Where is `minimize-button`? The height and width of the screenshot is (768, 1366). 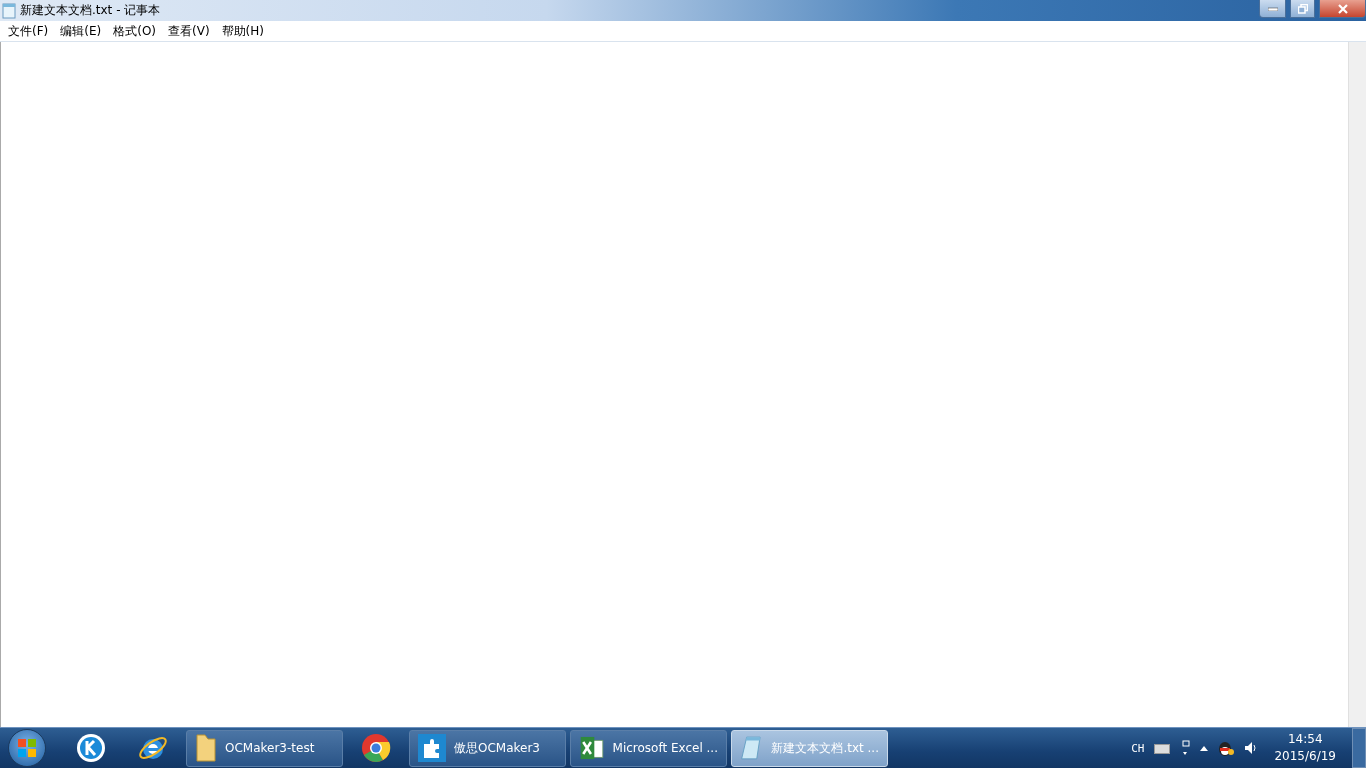 minimize-button is located at coordinates (1272, 9).